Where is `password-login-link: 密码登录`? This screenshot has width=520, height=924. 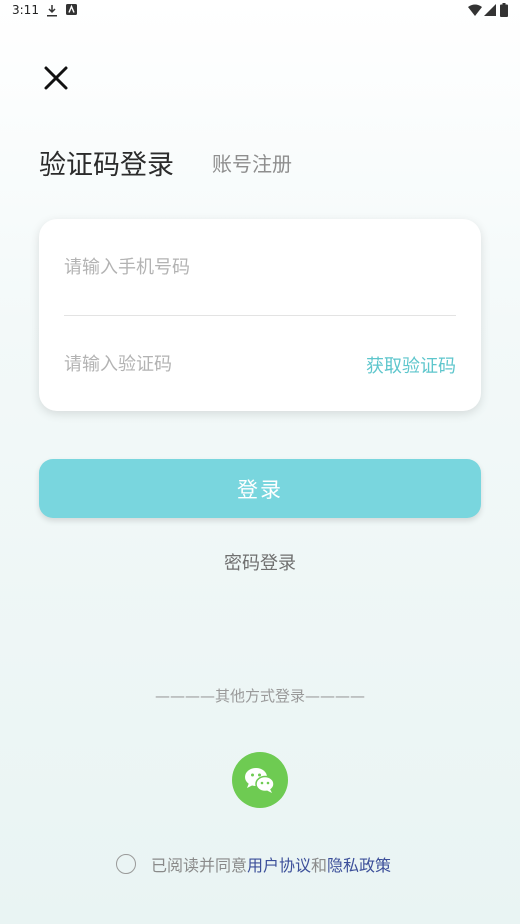 password-login-link: 密码登录 is located at coordinates (260, 562).